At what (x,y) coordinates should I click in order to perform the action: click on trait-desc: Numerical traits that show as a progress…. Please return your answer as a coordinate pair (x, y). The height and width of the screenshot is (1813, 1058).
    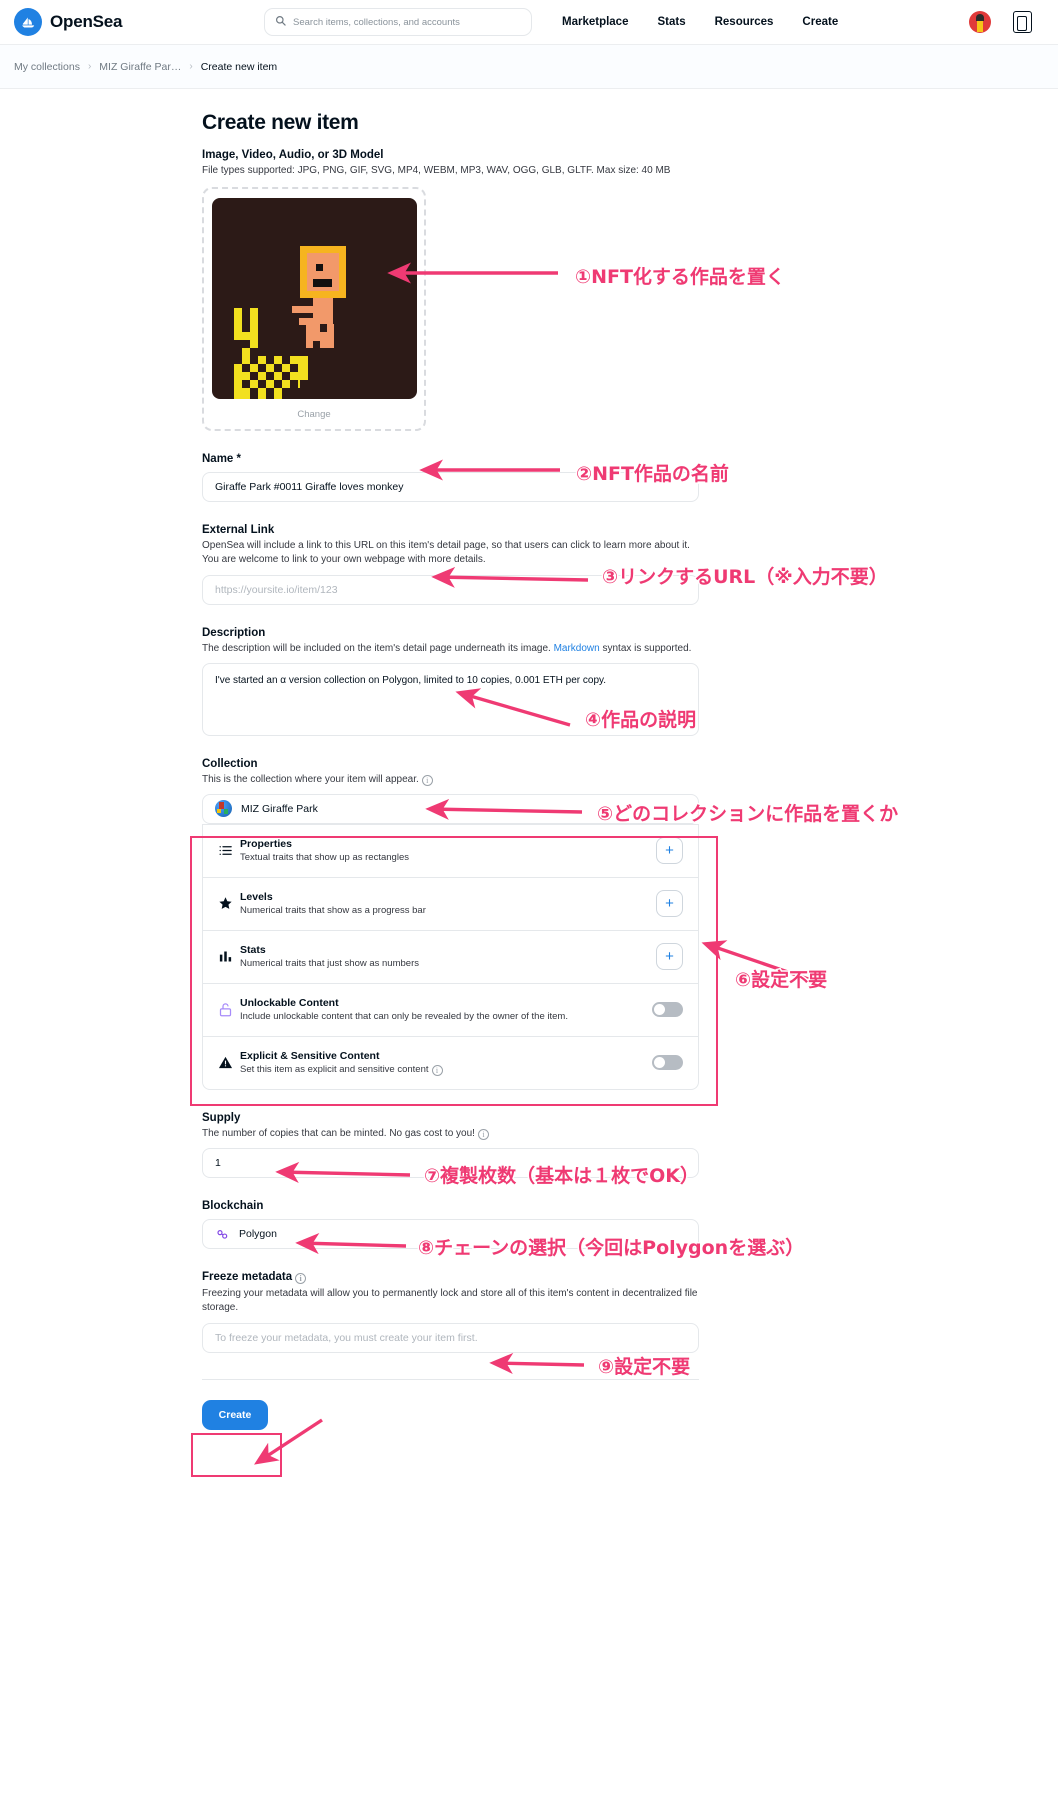
    Looking at the image, I should click on (333, 911).